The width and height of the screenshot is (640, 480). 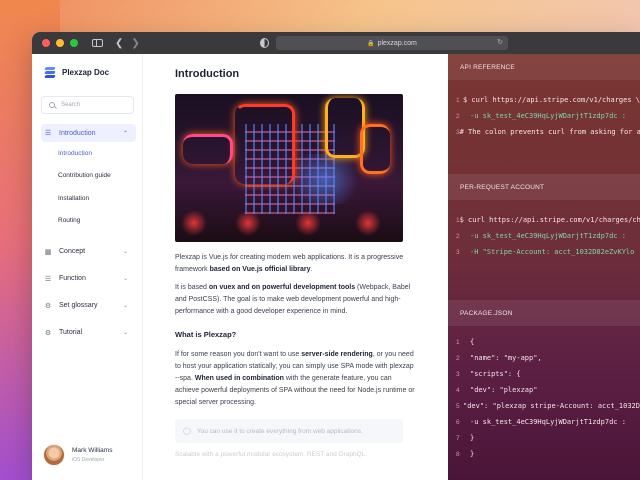 I want to click on code-line: 4 "dev": "plexzap", so click(x=548, y=390).